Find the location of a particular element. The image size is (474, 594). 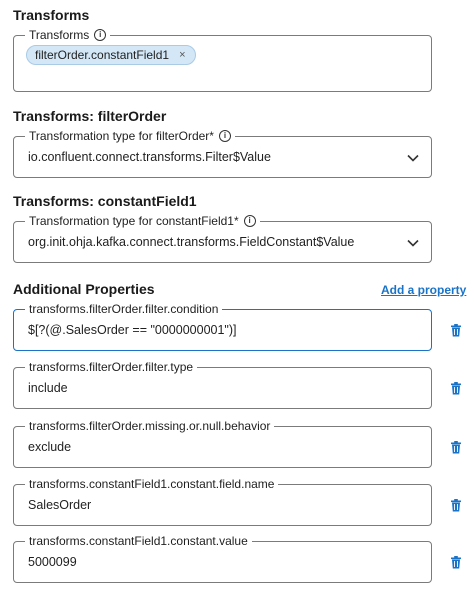

property-value: include is located at coordinates (48, 388).